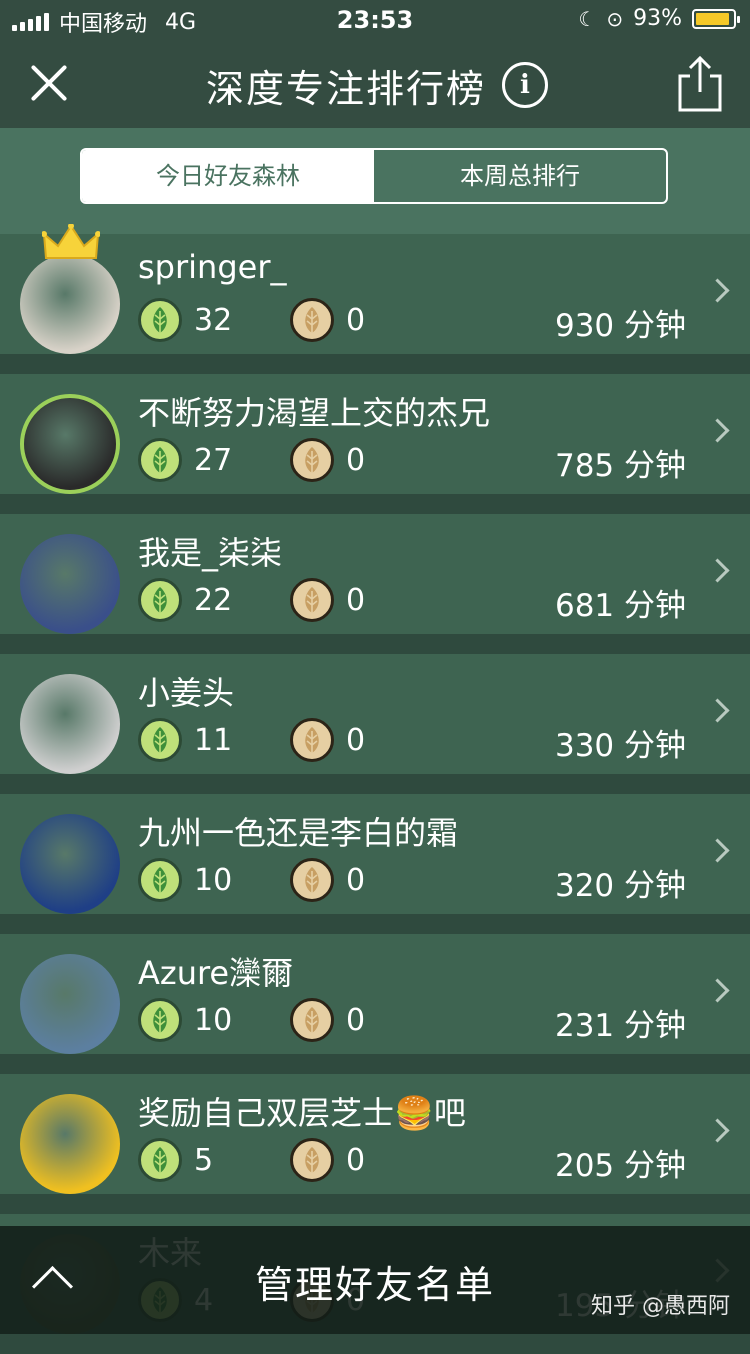 The height and width of the screenshot is (1354, 750). What do you see at coordinates (204, 1160) in the screenshot?
I see `live-tree-count: 5` at bounding box center [204, 1160].